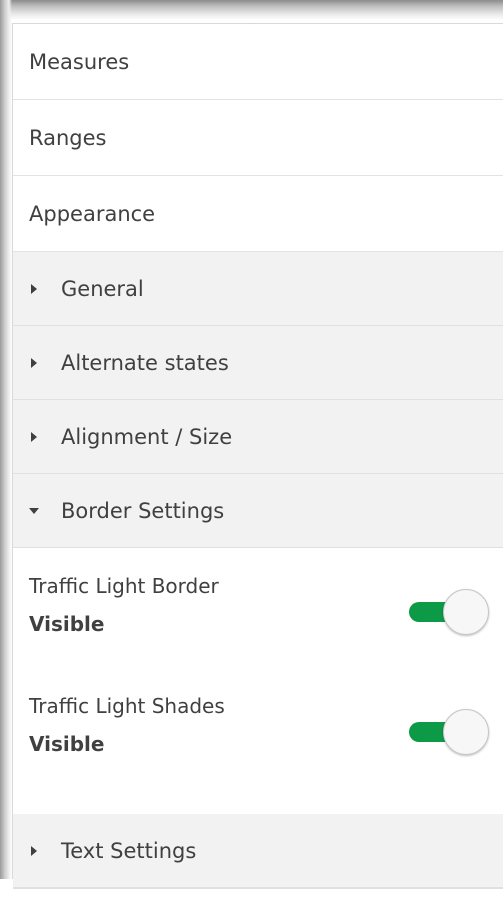  I want to click on section-appearance: Appearance, so click(258, 214).